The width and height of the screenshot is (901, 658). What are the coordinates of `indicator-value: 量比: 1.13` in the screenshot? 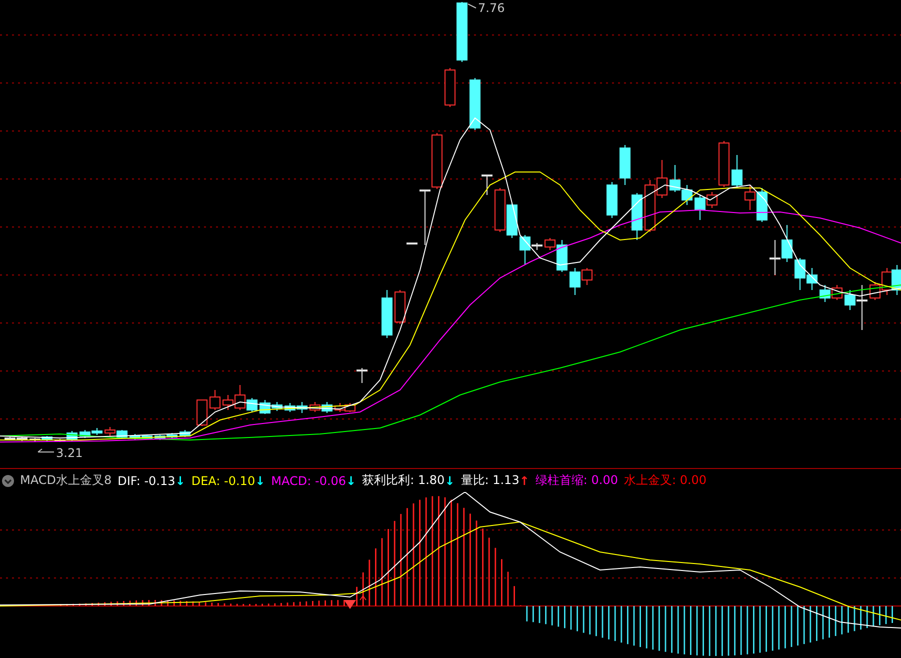 It's located at (490, 480).